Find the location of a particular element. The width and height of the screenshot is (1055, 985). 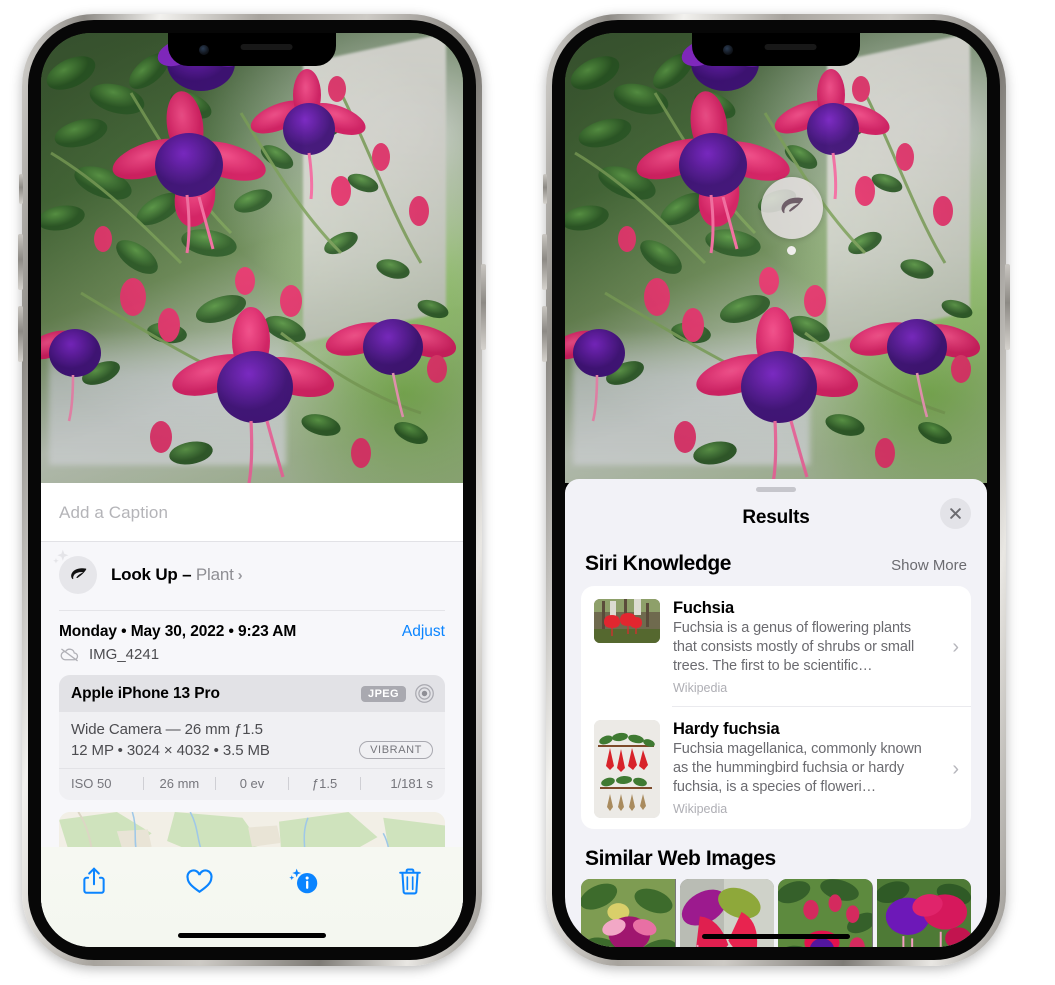

look-up-text: Look Up is located at coordinates (144, 574).